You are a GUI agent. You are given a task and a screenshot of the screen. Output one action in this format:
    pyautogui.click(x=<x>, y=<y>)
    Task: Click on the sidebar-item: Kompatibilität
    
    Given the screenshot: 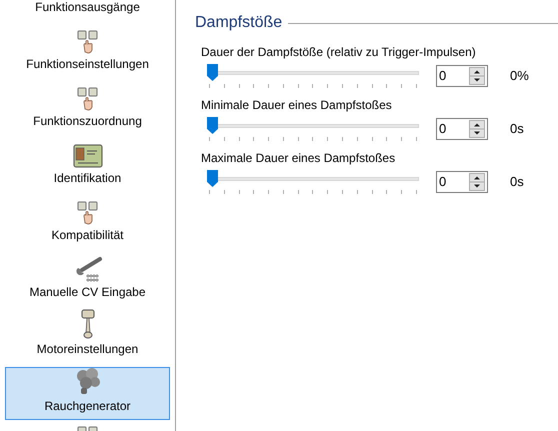 What is the action you would take?
    pyautogui.click(x=87, y=222)
    